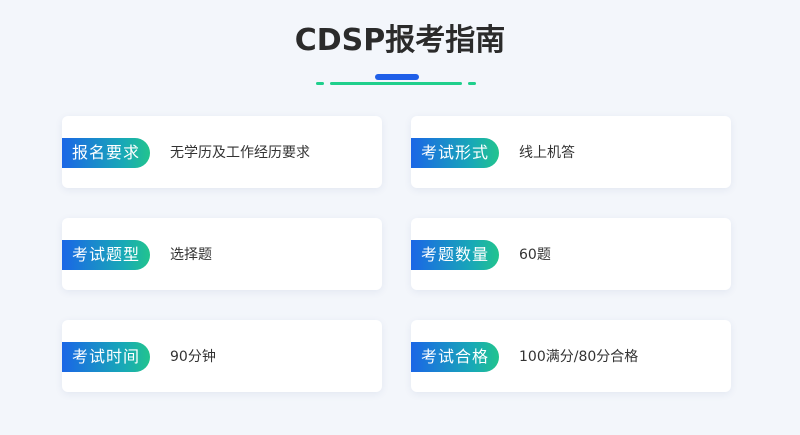  I want to click on card-value: 选择题, so click(191, 255).